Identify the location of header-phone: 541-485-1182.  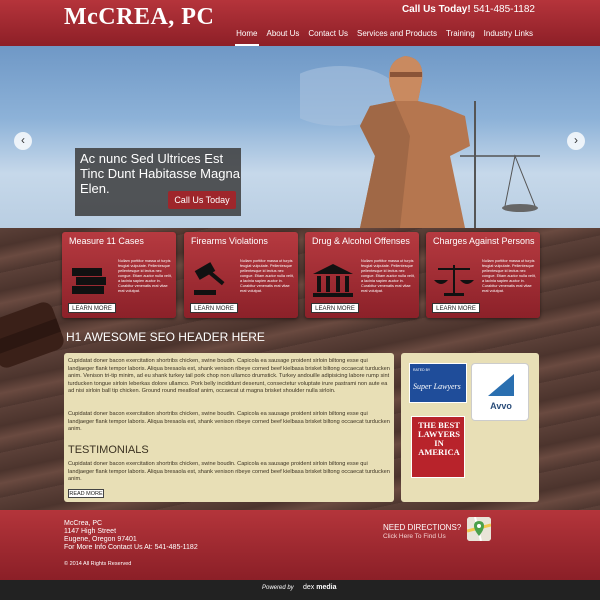
(504, 9).